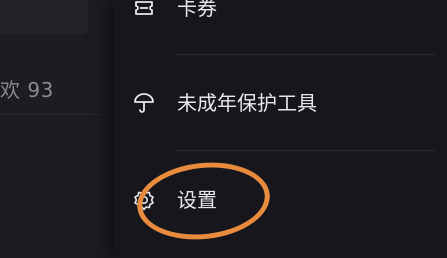  What do you see at coordinates (280, 16) in the screenshot?
I see `menu-item-coupon: 卡券` at bounding box center [280, 16].